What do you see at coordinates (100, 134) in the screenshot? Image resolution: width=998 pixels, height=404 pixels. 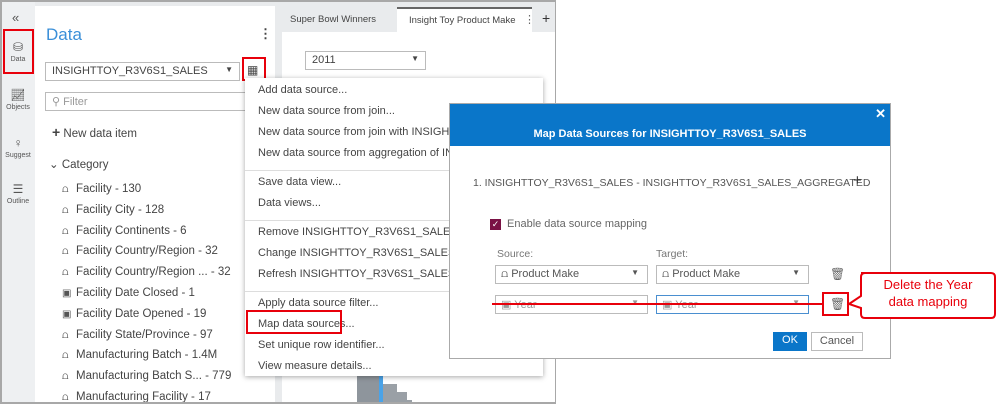 I see `new-data-item-label: New data item` at bounding box center [100, 134].